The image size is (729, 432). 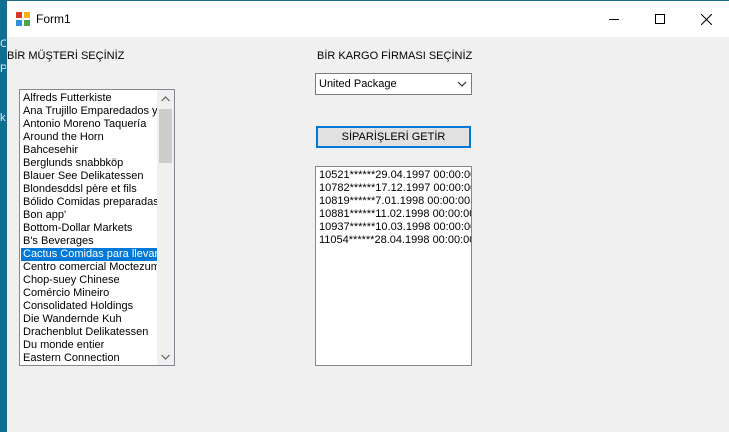 I want to click on title-bar: Form1, so click(x=368, y=19).